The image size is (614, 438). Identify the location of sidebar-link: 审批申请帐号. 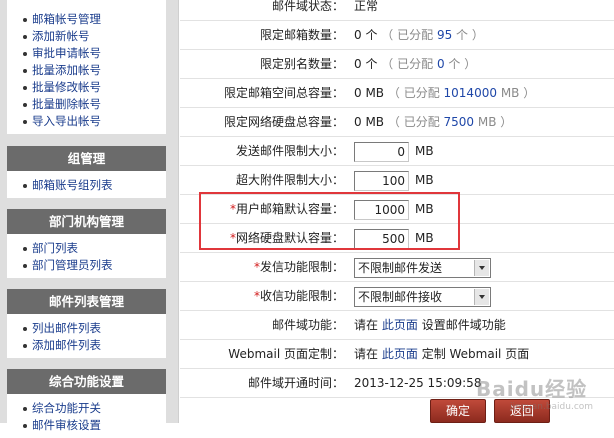
(66, 53).